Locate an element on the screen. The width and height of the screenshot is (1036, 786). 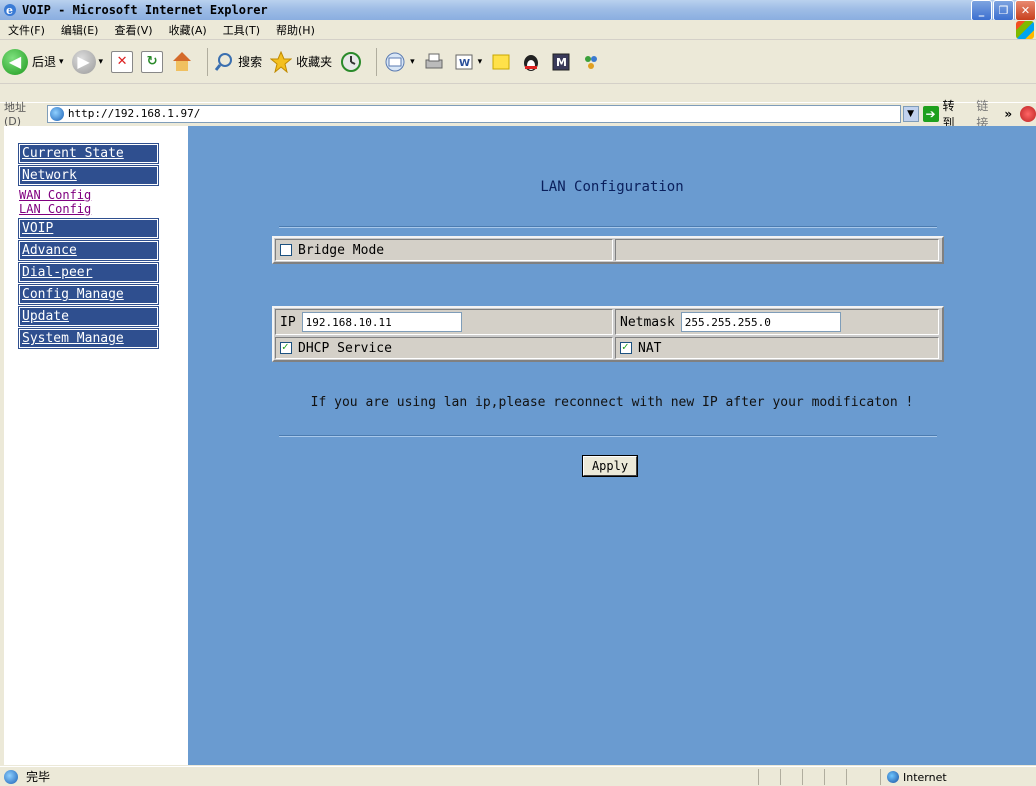
svg-text: M is located at coordinates (561, 62).